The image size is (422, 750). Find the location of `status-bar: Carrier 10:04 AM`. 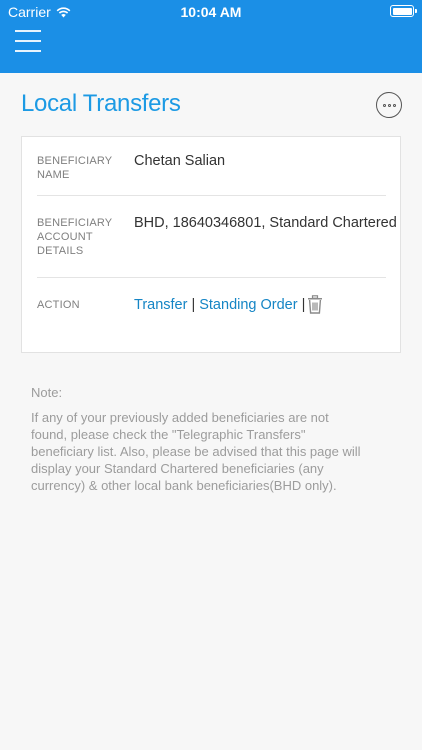

status-bar: Carrier 10:04 AM is located at coordinates (211, 12).